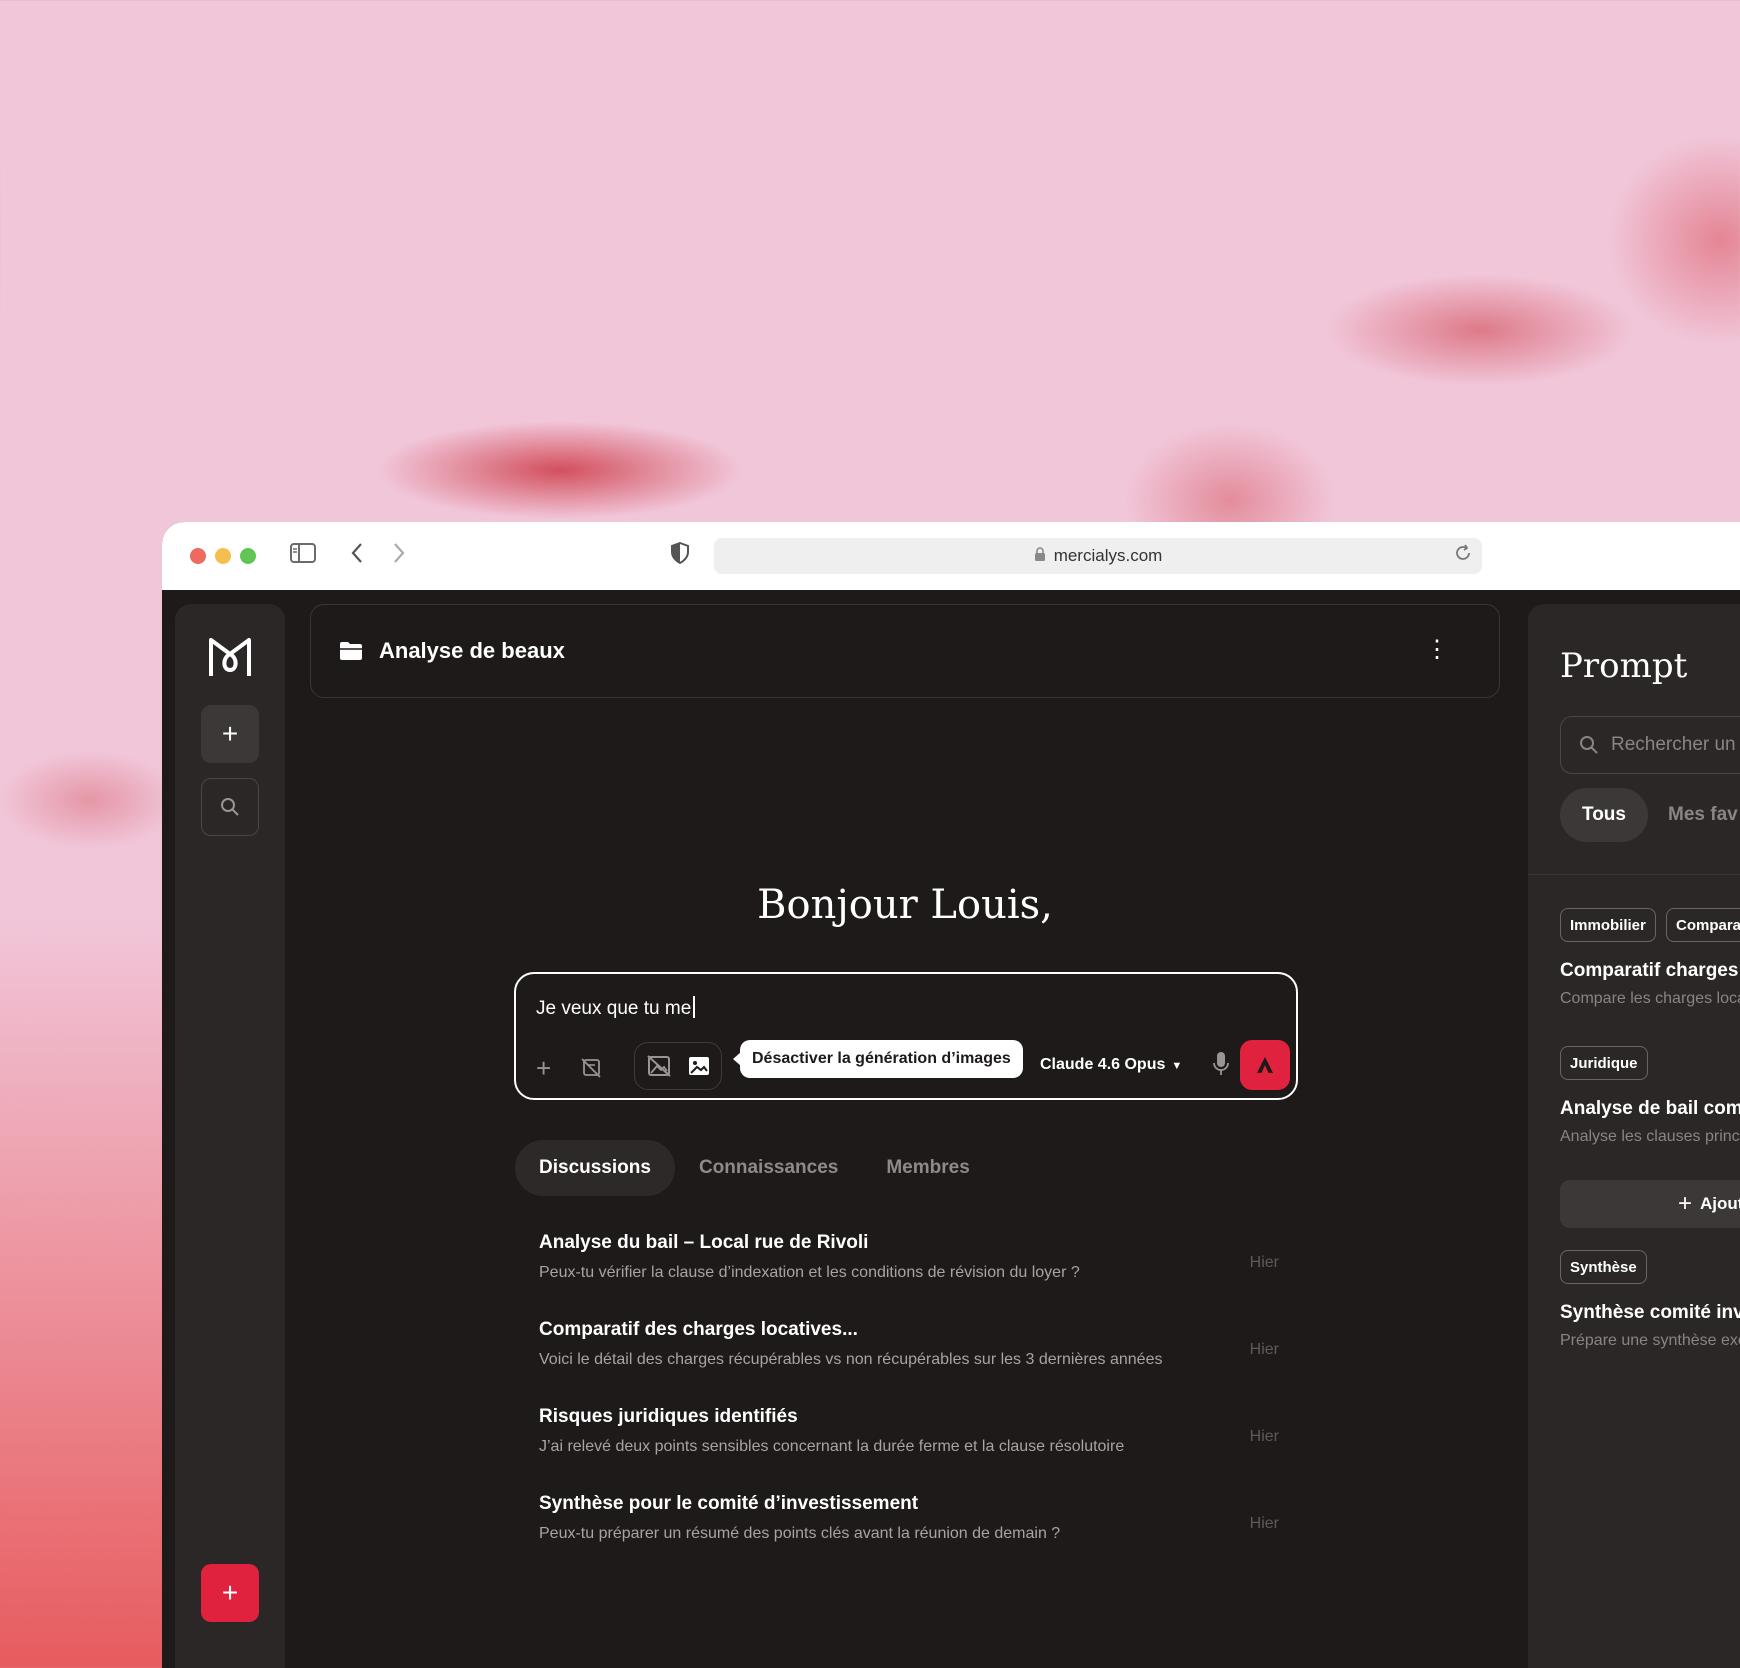  Describe the element at coordinates (1108, 555) in the screenshot. I see `url-text: mercialys.com` at that location.